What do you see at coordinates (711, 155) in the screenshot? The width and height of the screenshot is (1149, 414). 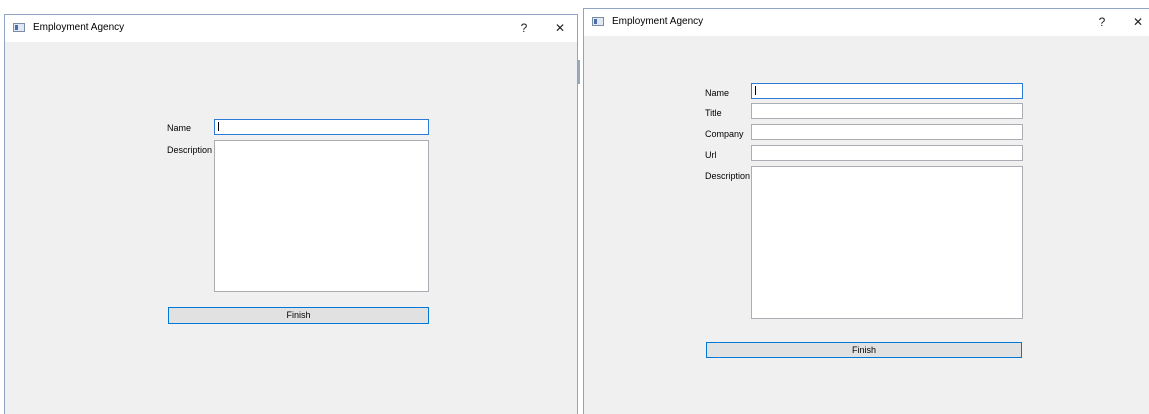 I see `url-label: Url` at bounding box center [711, 155].